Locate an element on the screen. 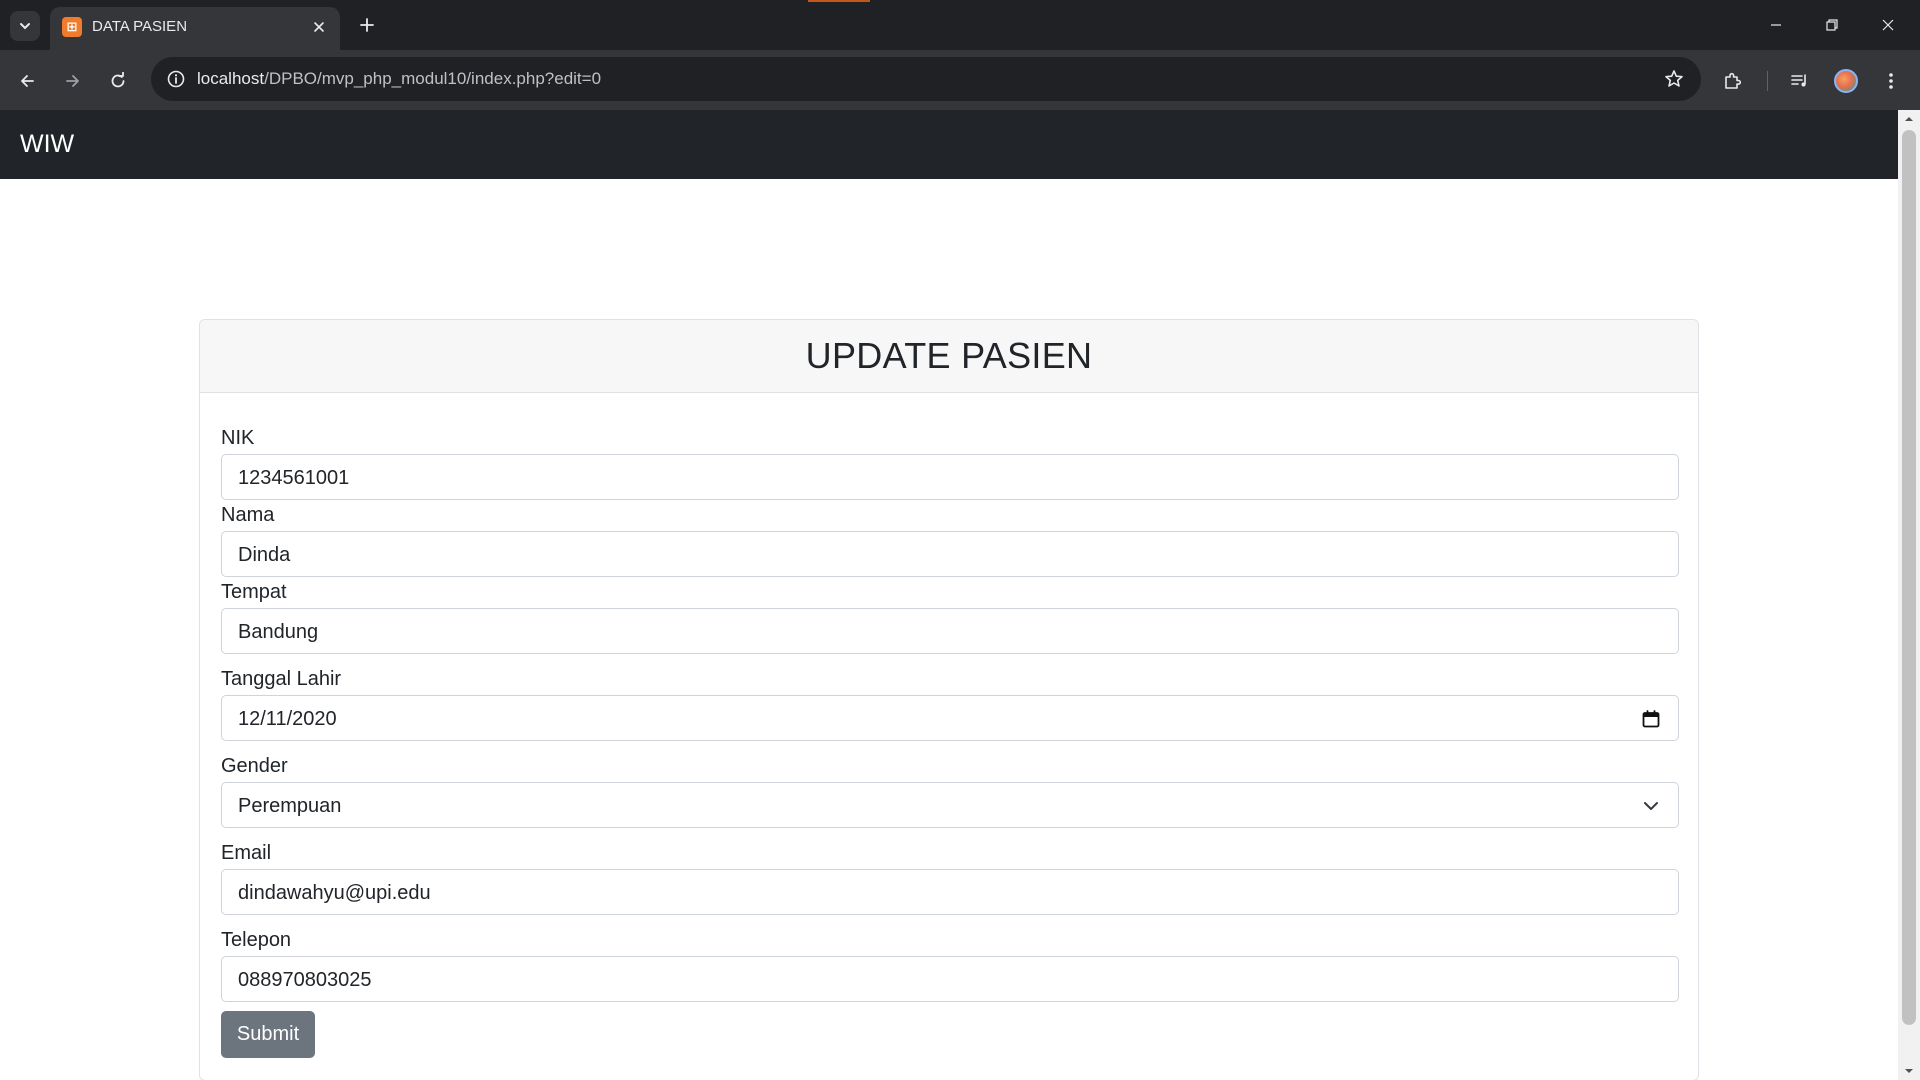 This screenshot has width=1920, height=1080. bookmark-button is located at coordinates (1674, 79).